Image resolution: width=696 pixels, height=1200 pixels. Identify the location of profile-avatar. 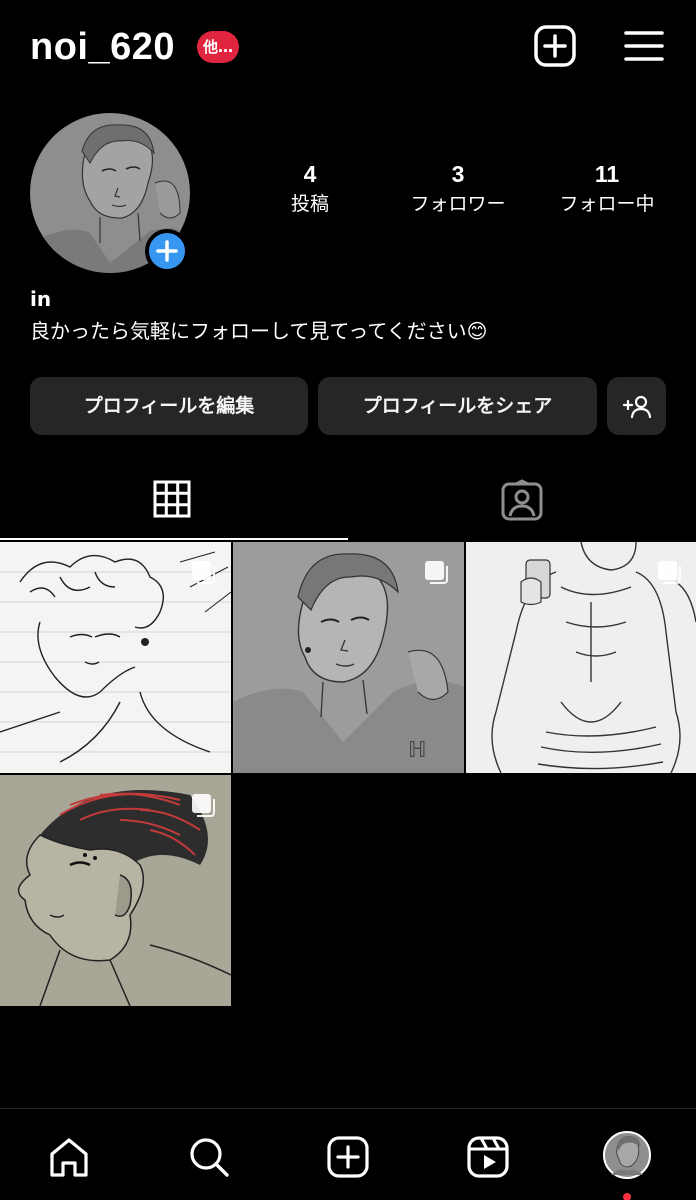
(627, 1155).